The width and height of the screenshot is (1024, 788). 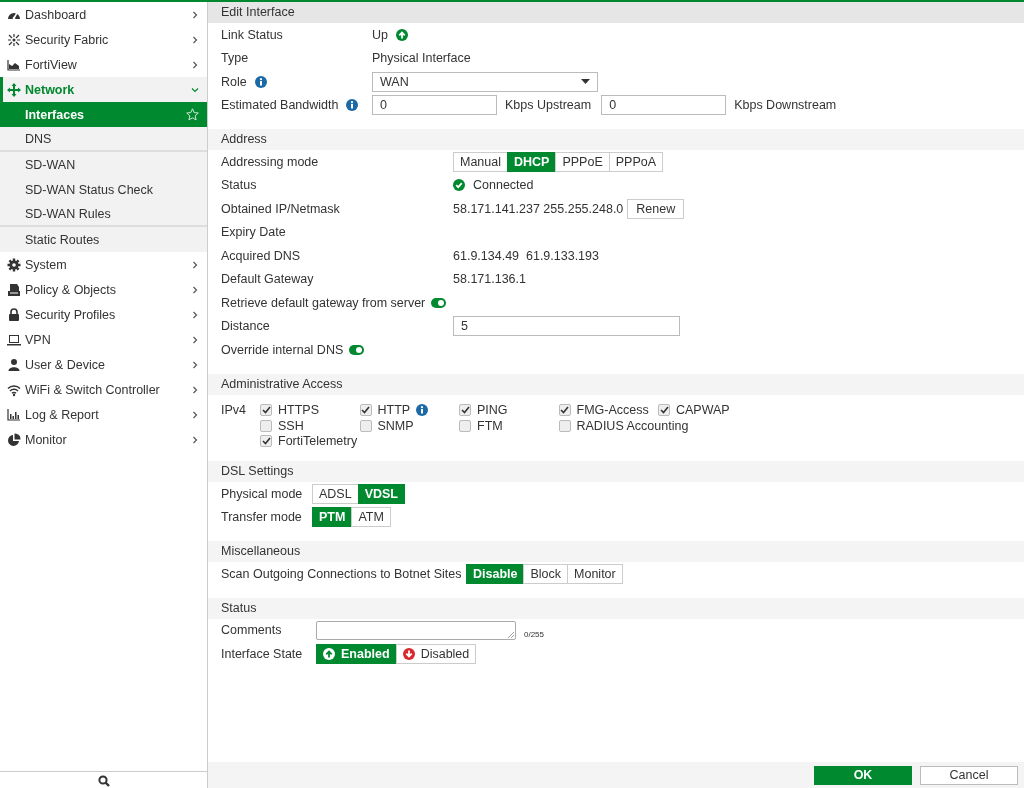 What do you see at coordinates (371, 517) in the screenshot?
I see `option-button: ATM` at bounding box center [371, 517].